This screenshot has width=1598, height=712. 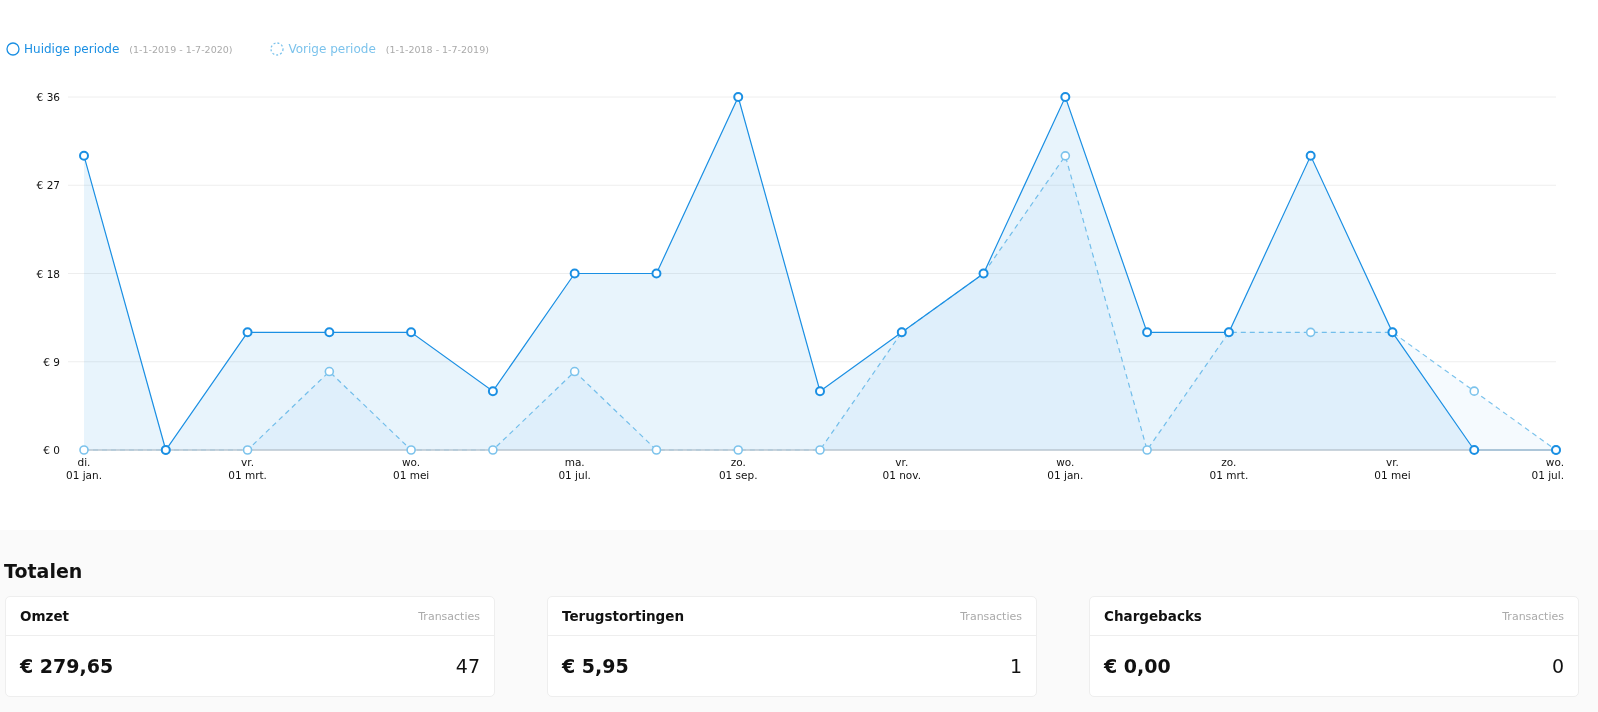 What do you see at coordinates (738, 468) in the screenshot?
I see `x-axis-label: zo. 01 sep.` at bounding box center [738, 468].